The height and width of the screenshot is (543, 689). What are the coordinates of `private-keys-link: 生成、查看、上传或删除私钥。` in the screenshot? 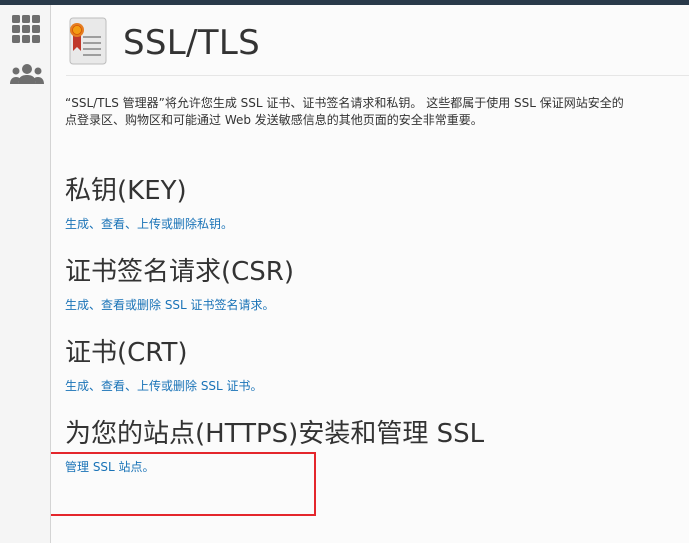 It's located at (149, 223).